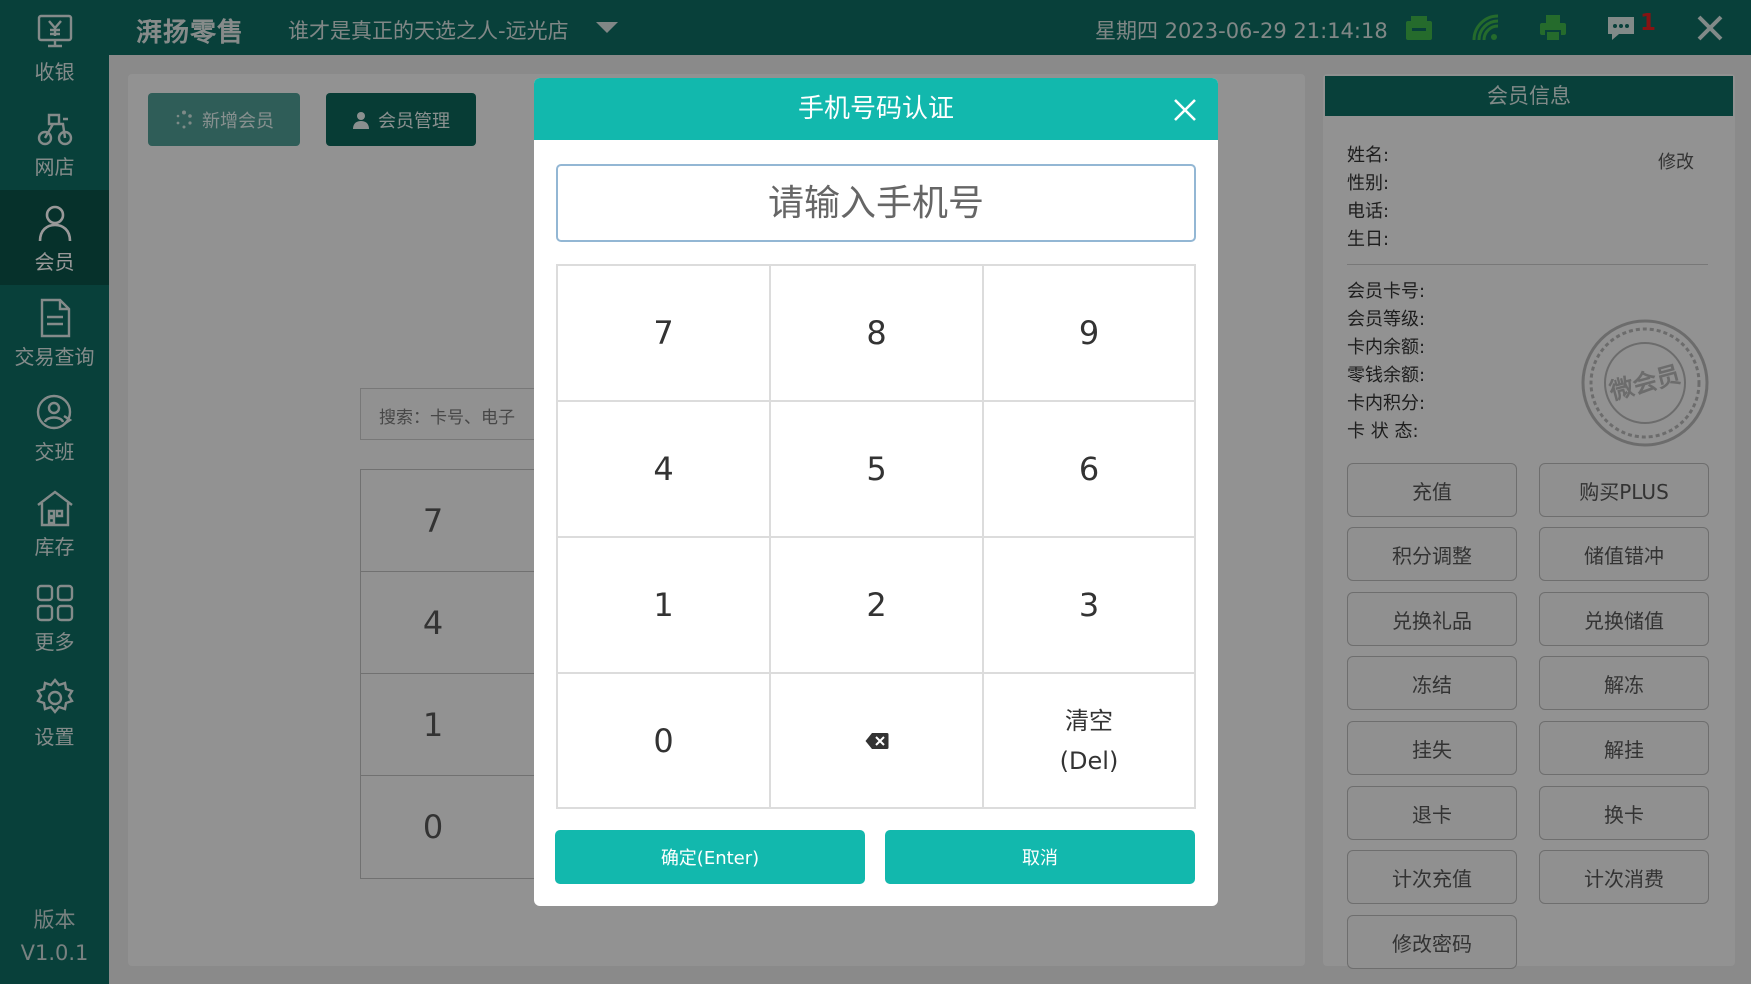 This screenshot has width=1751, height=984. What do you see at coordinates (876, 109) in the screenshot?
I see `dialog-title: 手机号码认证` at bounding box center [876, 109].